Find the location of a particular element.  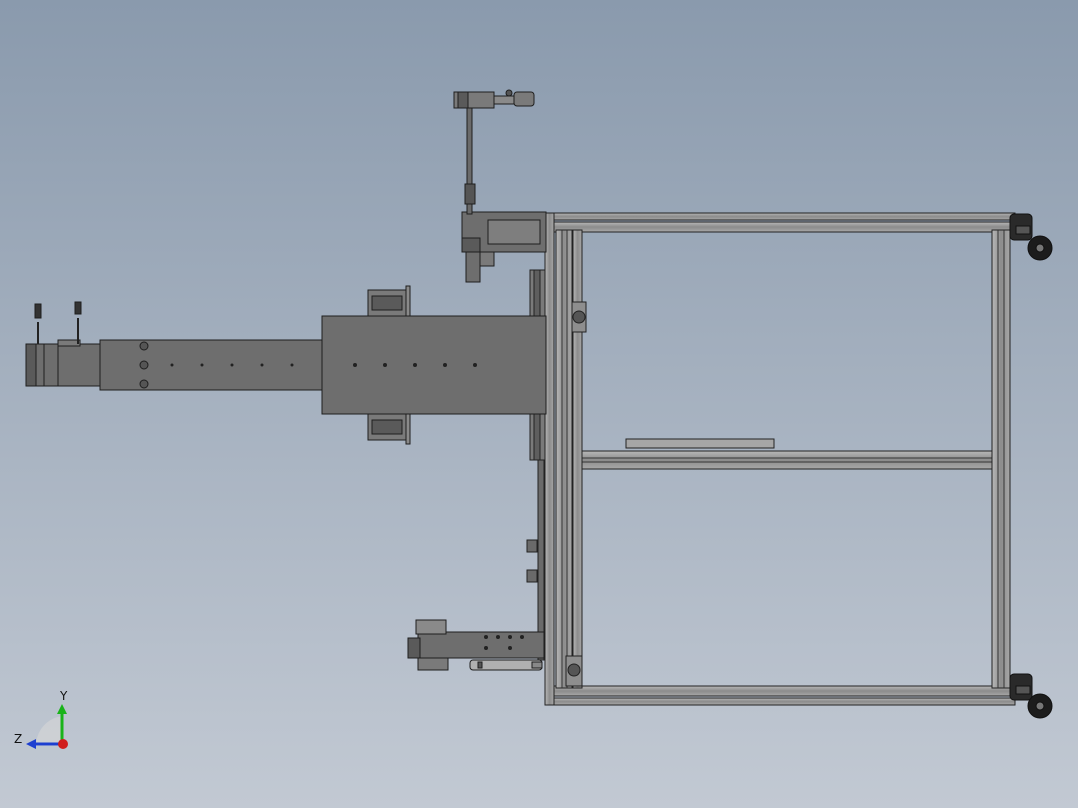

triad-z-label: Z is located at coordinates (18, 739).